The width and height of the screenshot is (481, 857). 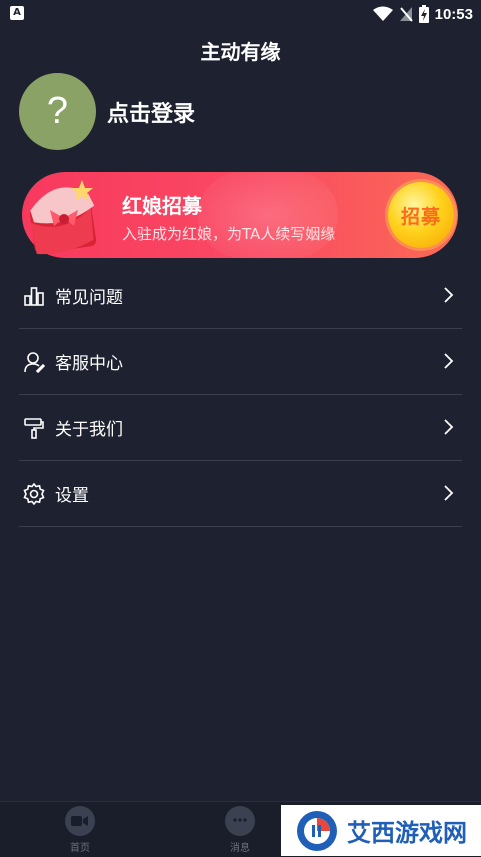 What do you see at coordinates (268, 215) in the screenshot?
I see `banner-glow` at bounding box center [268, 215].